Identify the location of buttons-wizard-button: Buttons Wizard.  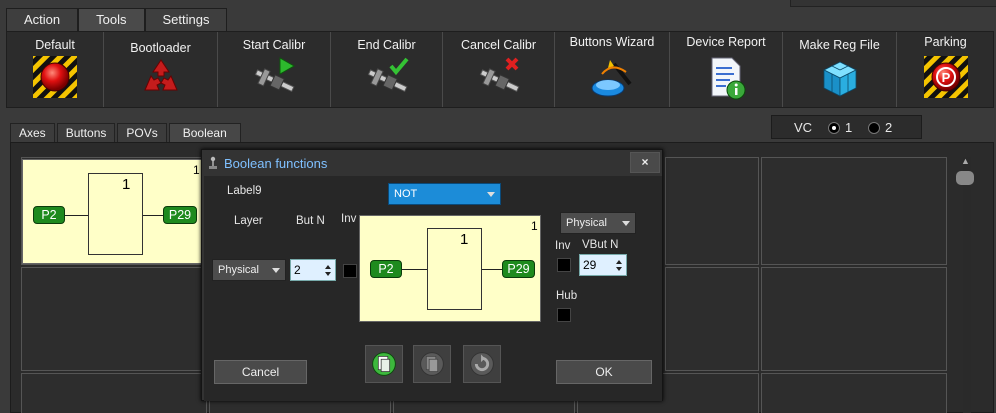
(612, 69).